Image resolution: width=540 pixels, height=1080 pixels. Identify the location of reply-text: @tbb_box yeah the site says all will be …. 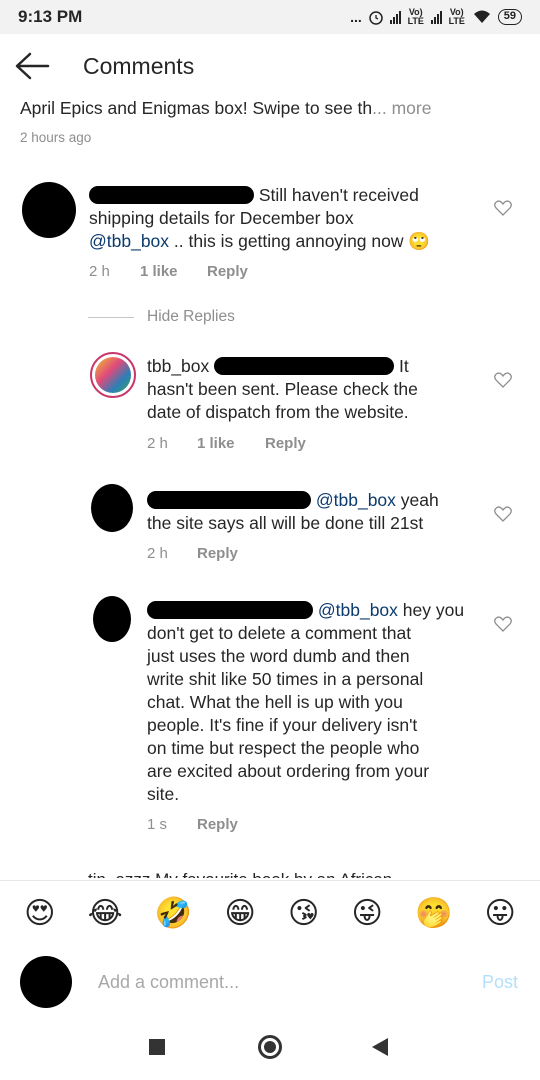
(317, 512).